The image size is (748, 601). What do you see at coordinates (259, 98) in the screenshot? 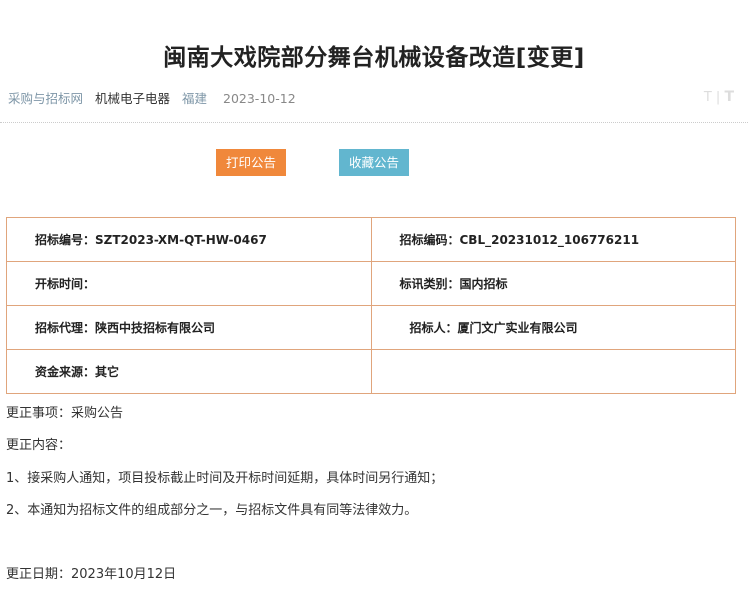
I see `publish-date: 2023-10-12` at bounding box center [259, 98].